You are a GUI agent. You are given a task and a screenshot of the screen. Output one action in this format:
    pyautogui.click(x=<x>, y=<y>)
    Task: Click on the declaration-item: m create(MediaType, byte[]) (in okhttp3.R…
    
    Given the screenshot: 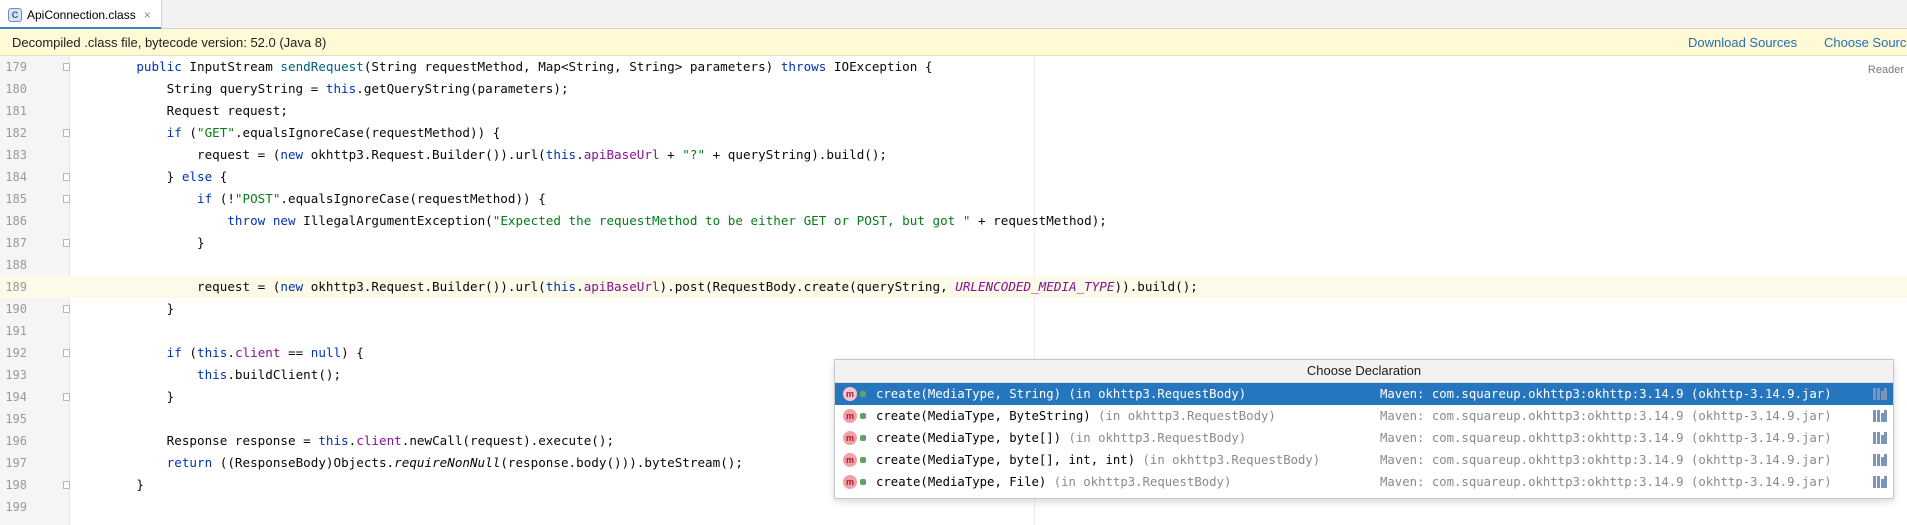 What is the action you would take?
    pyautogui.click(x=1364, y=438)
    